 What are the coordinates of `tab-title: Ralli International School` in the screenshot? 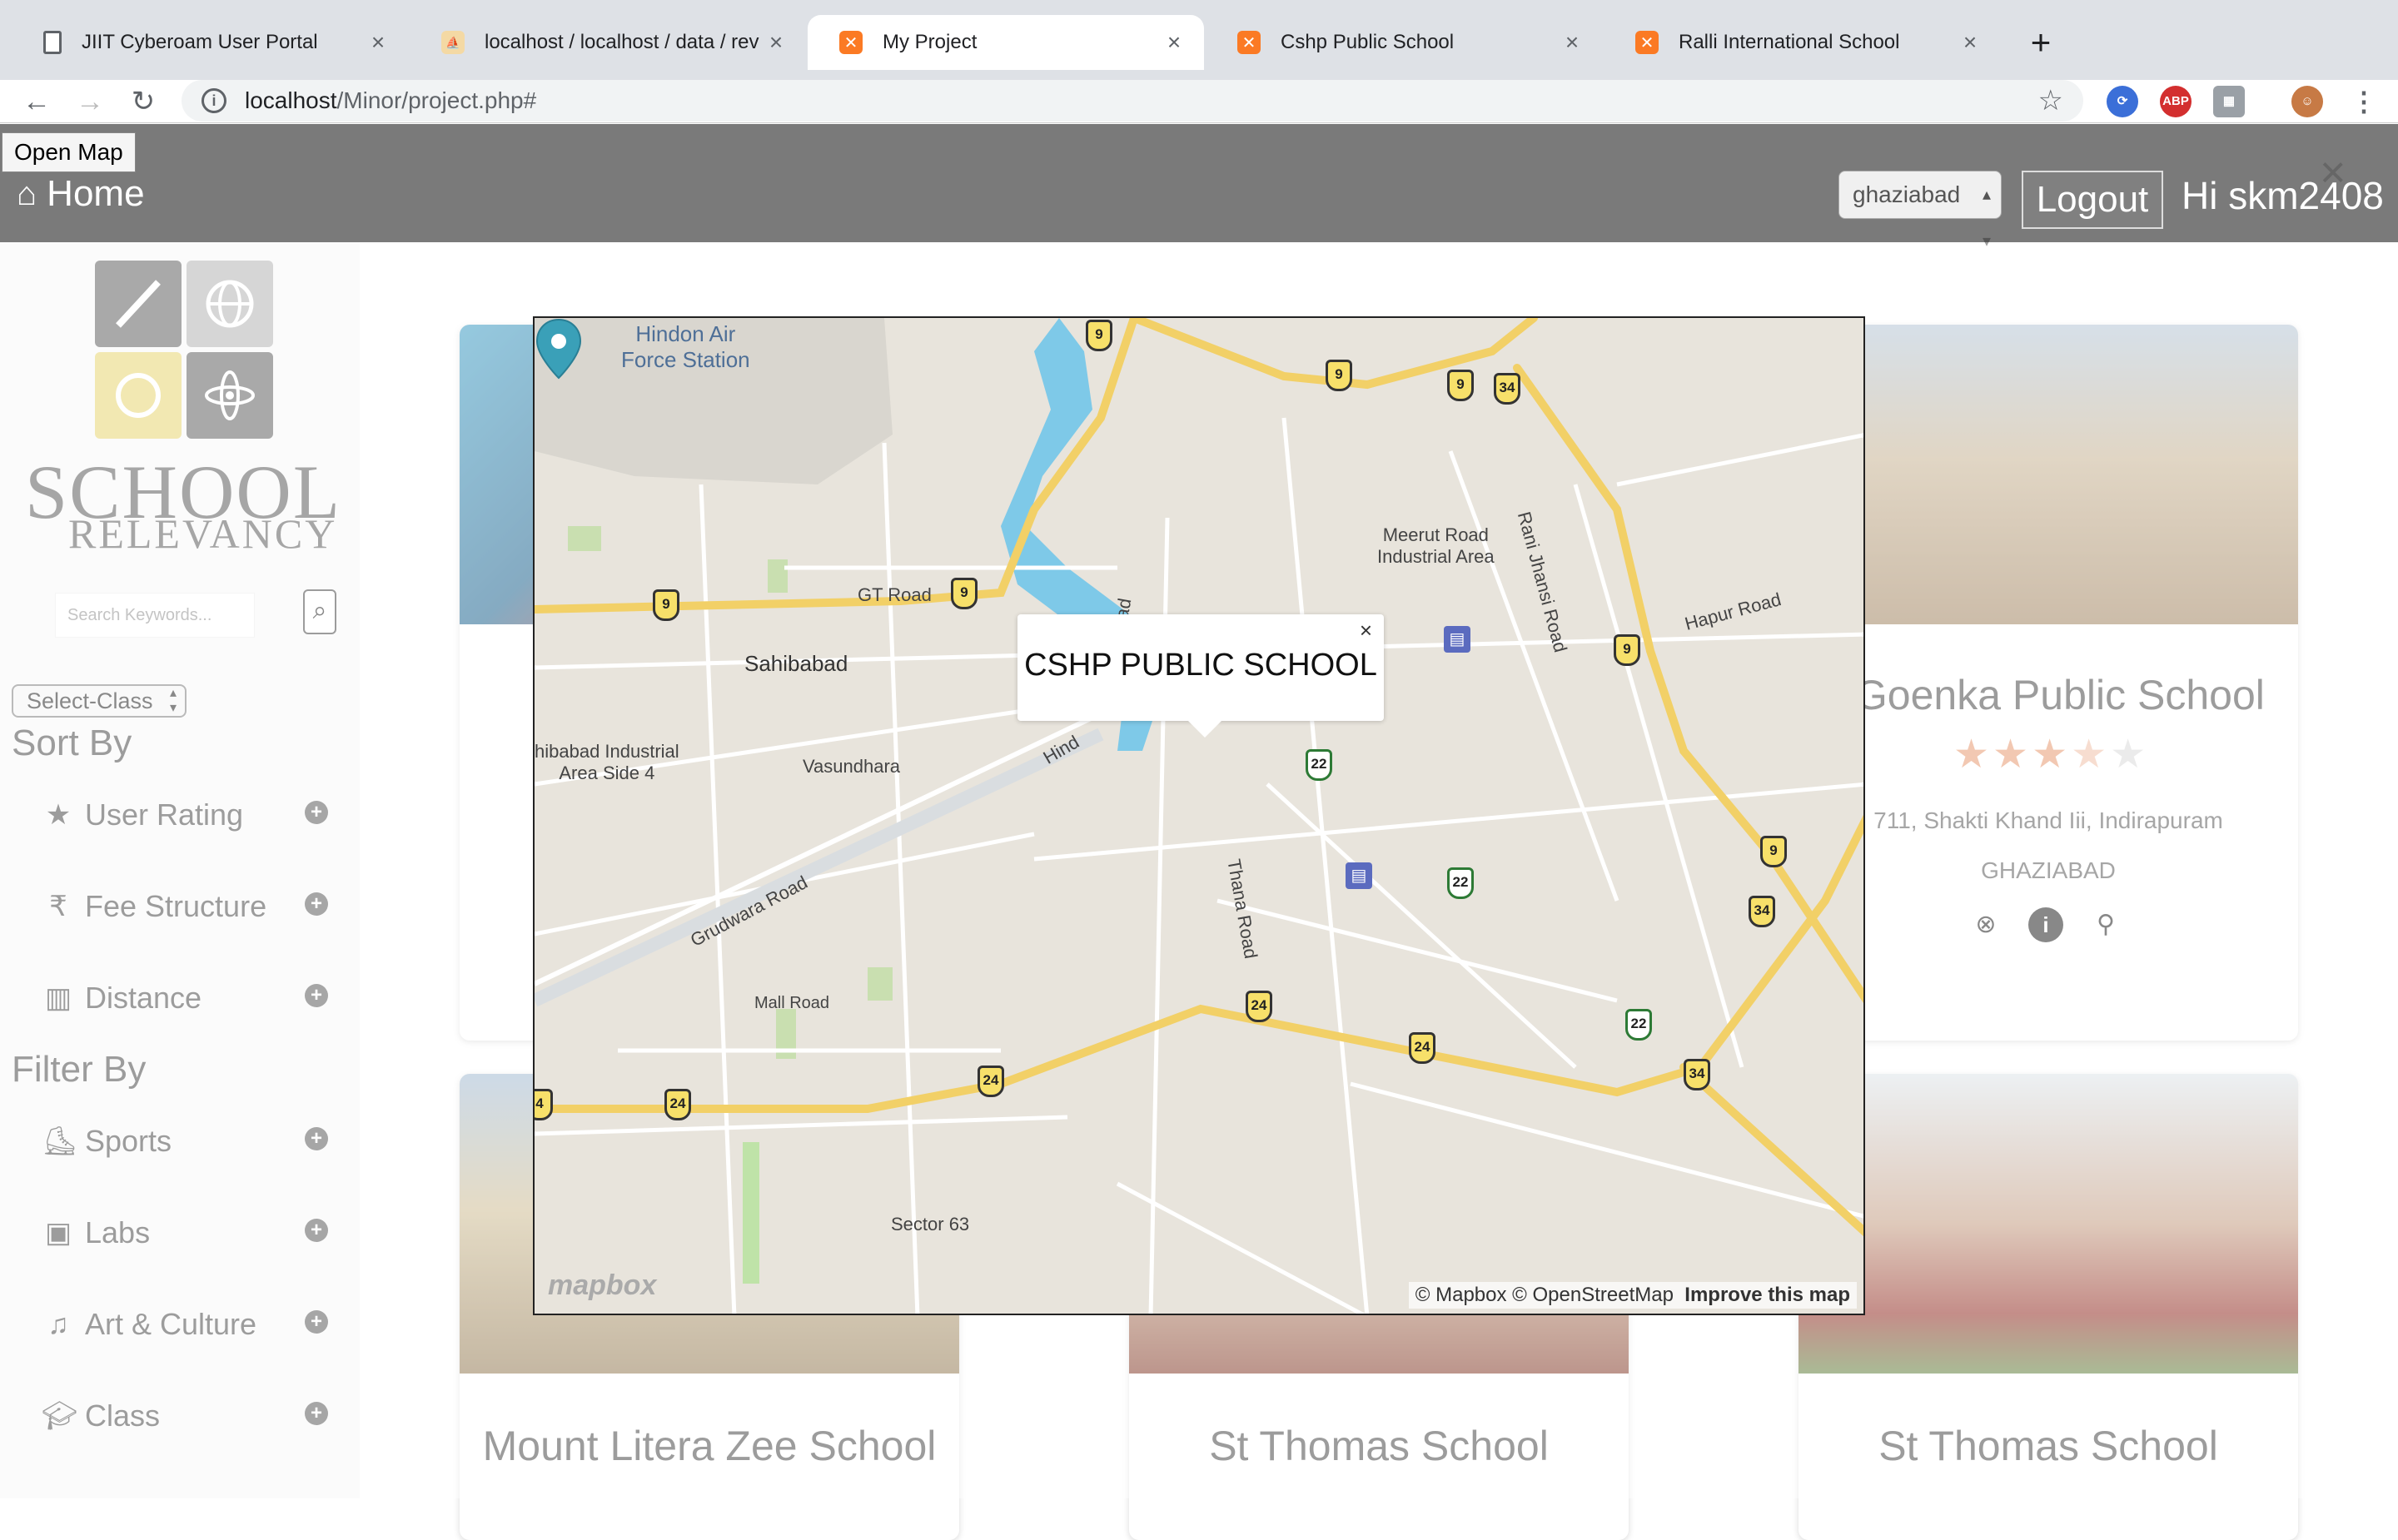 It's located at (1789, 42).